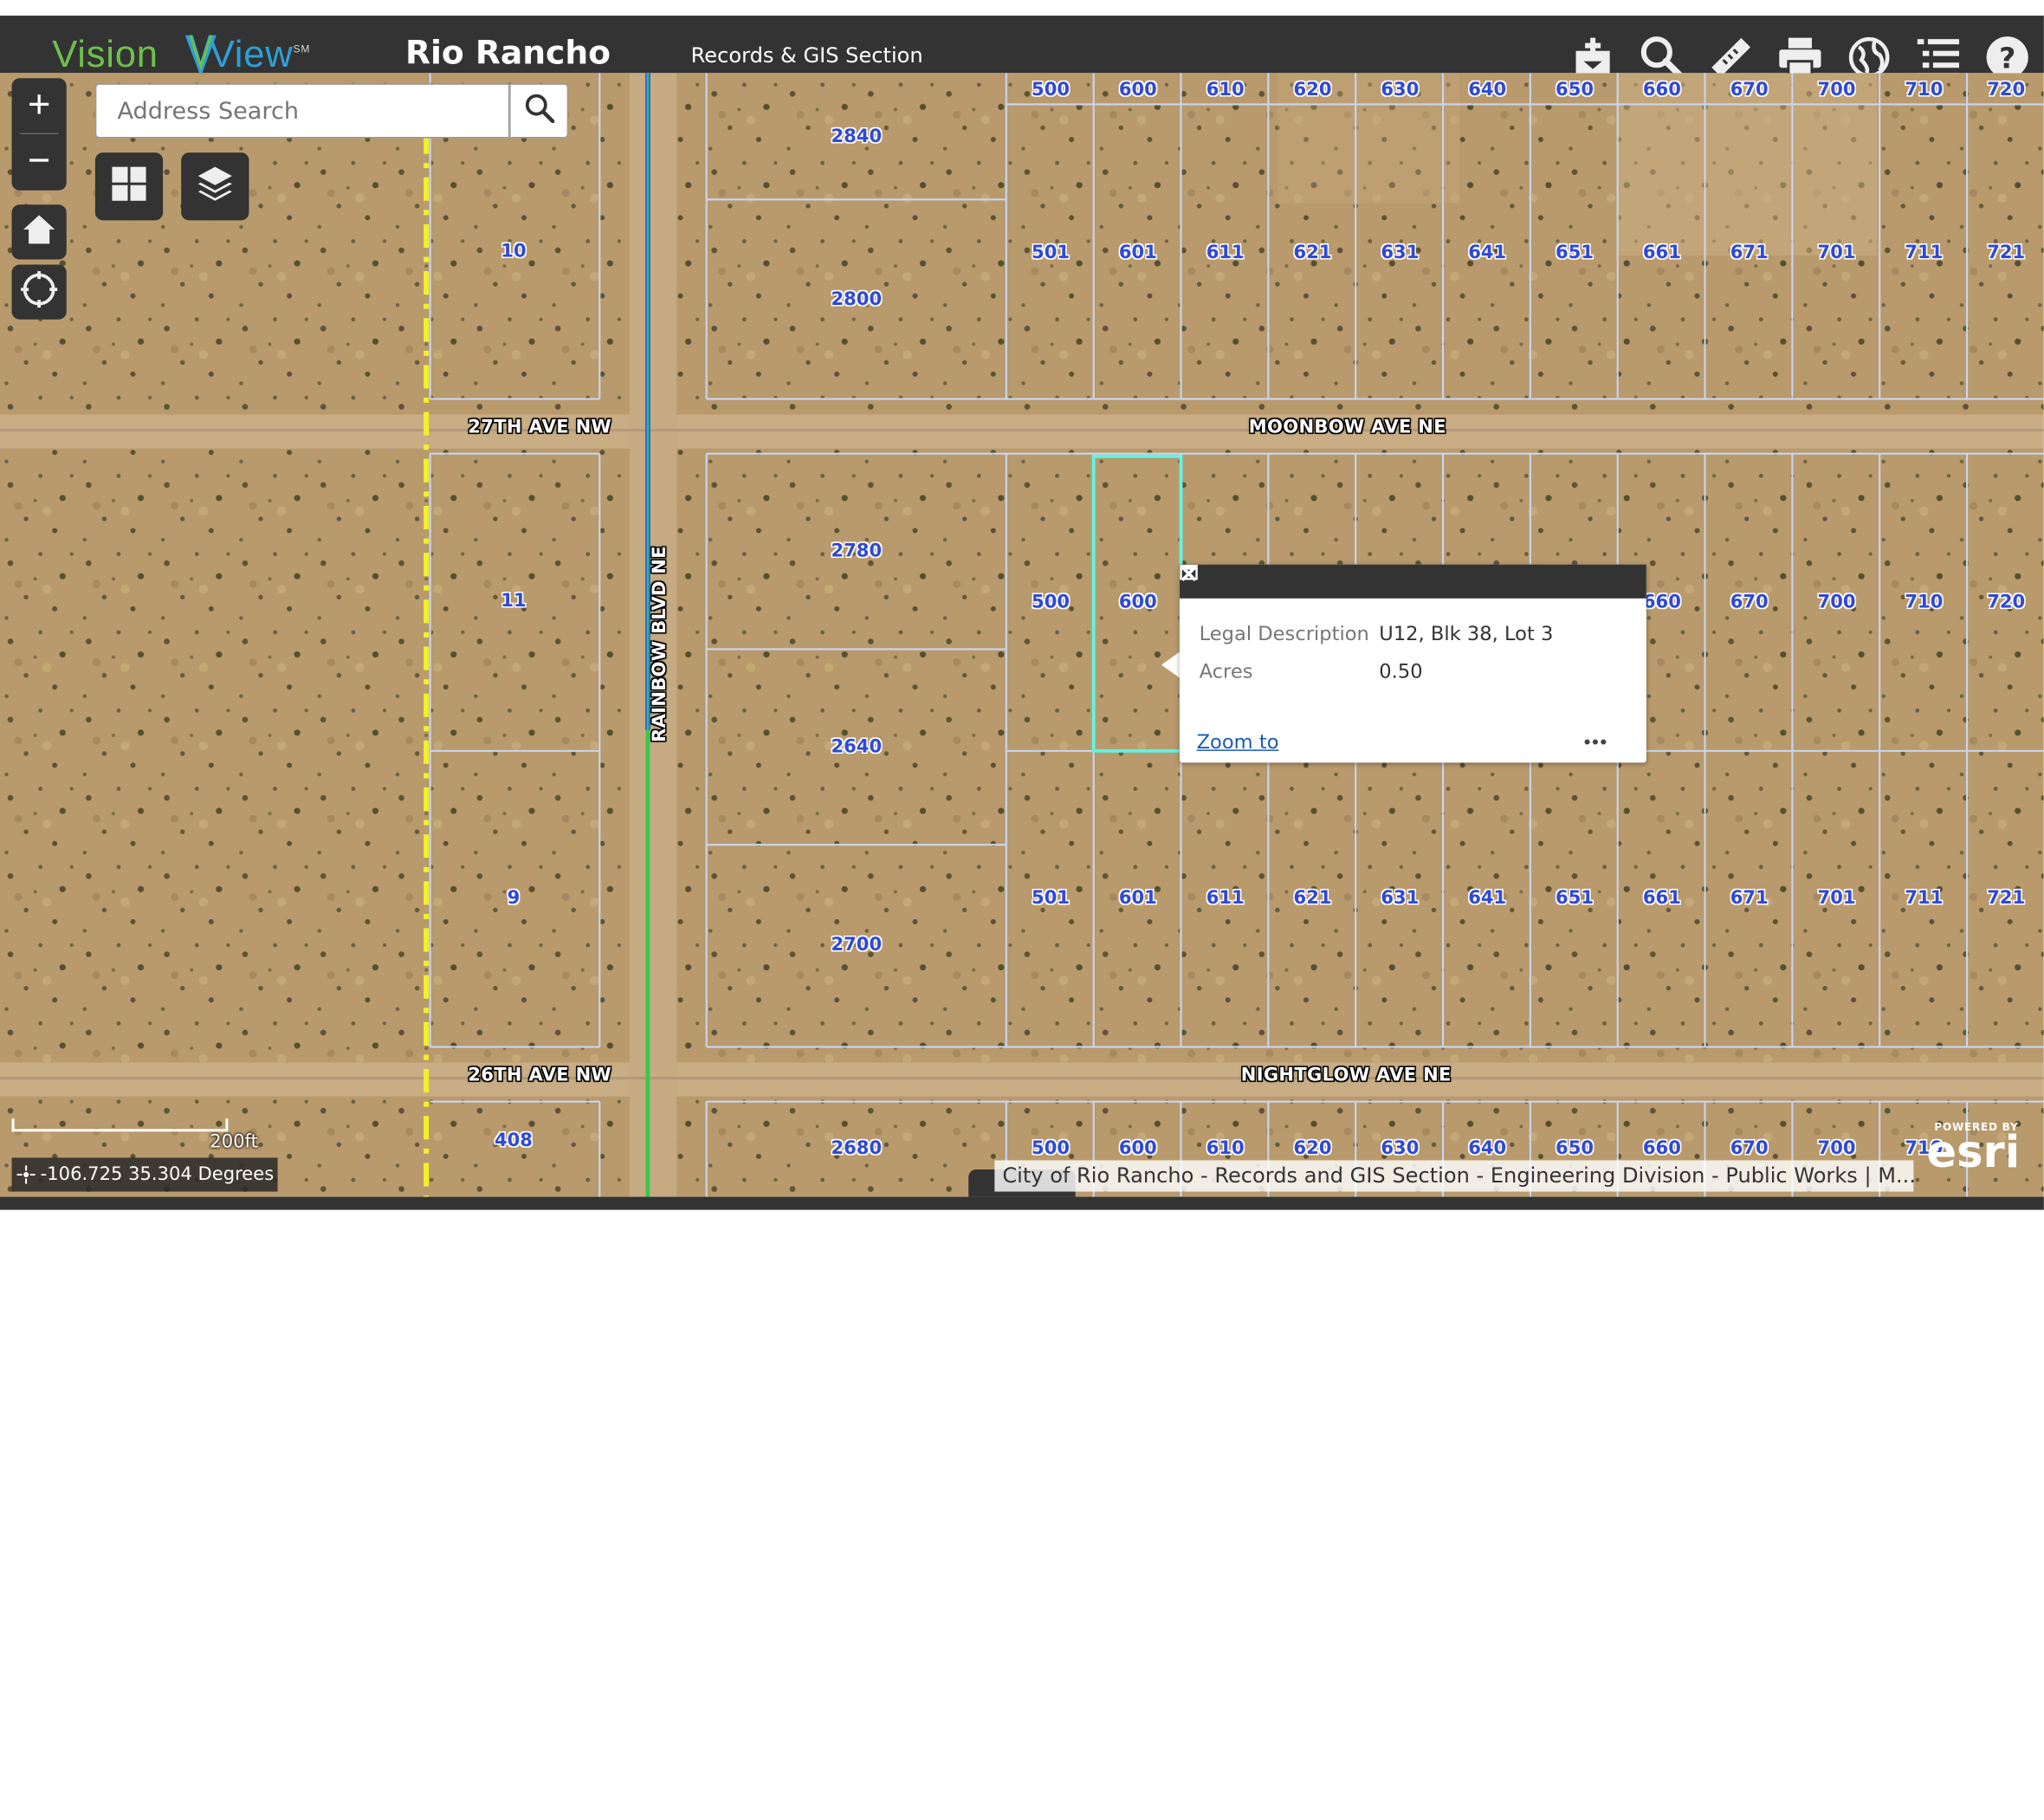 This screenshot has width=2044, height=1820. What do you see at coordinates (40, 105) in the screenshot?
I see `zoom-in-button: +` at bounding box center [40, 105].